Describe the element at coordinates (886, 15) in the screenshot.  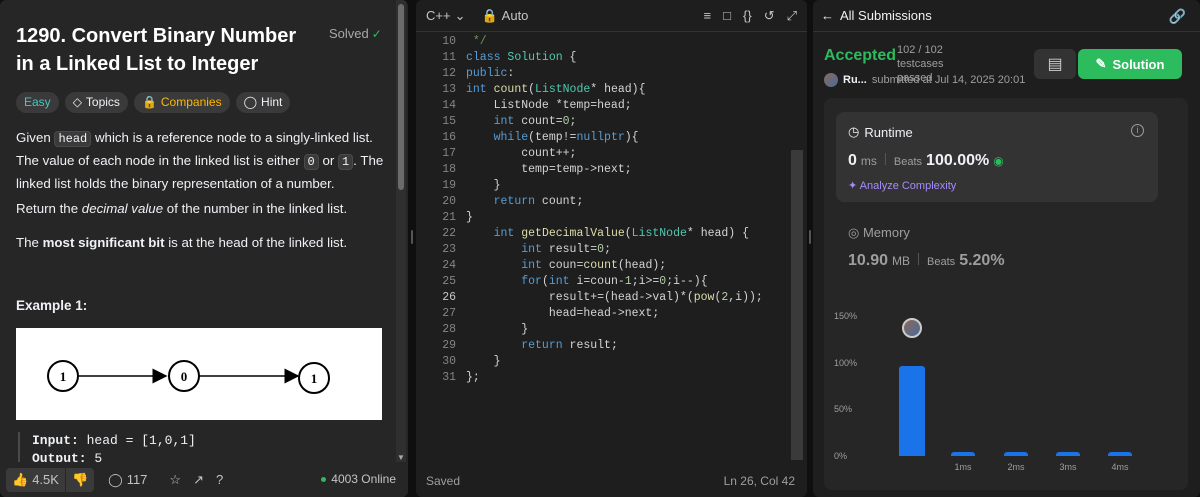
I see `all-submissions-link: All Submissions` at that location.